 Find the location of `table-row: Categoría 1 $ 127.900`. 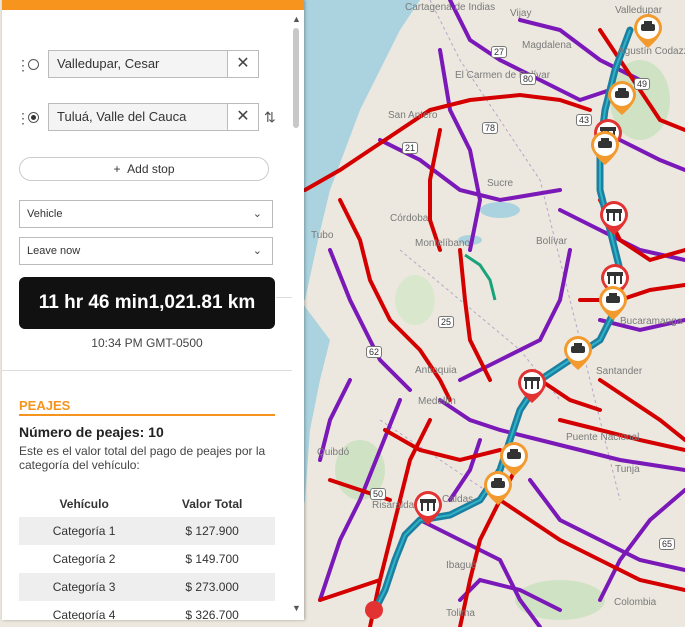

table-row: Categoría 1 $ 127.900 is located at coordinates (147, 531).